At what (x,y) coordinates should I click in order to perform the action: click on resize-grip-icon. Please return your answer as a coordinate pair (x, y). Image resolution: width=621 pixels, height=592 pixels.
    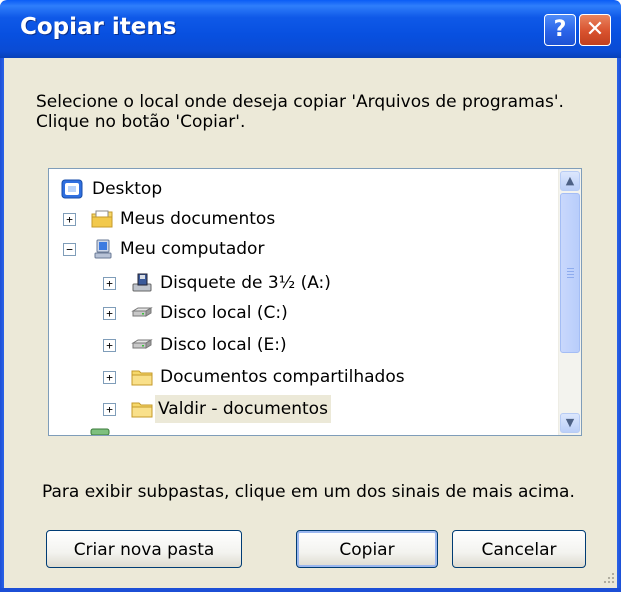
    Looking at the image, I should click on (609, 578).